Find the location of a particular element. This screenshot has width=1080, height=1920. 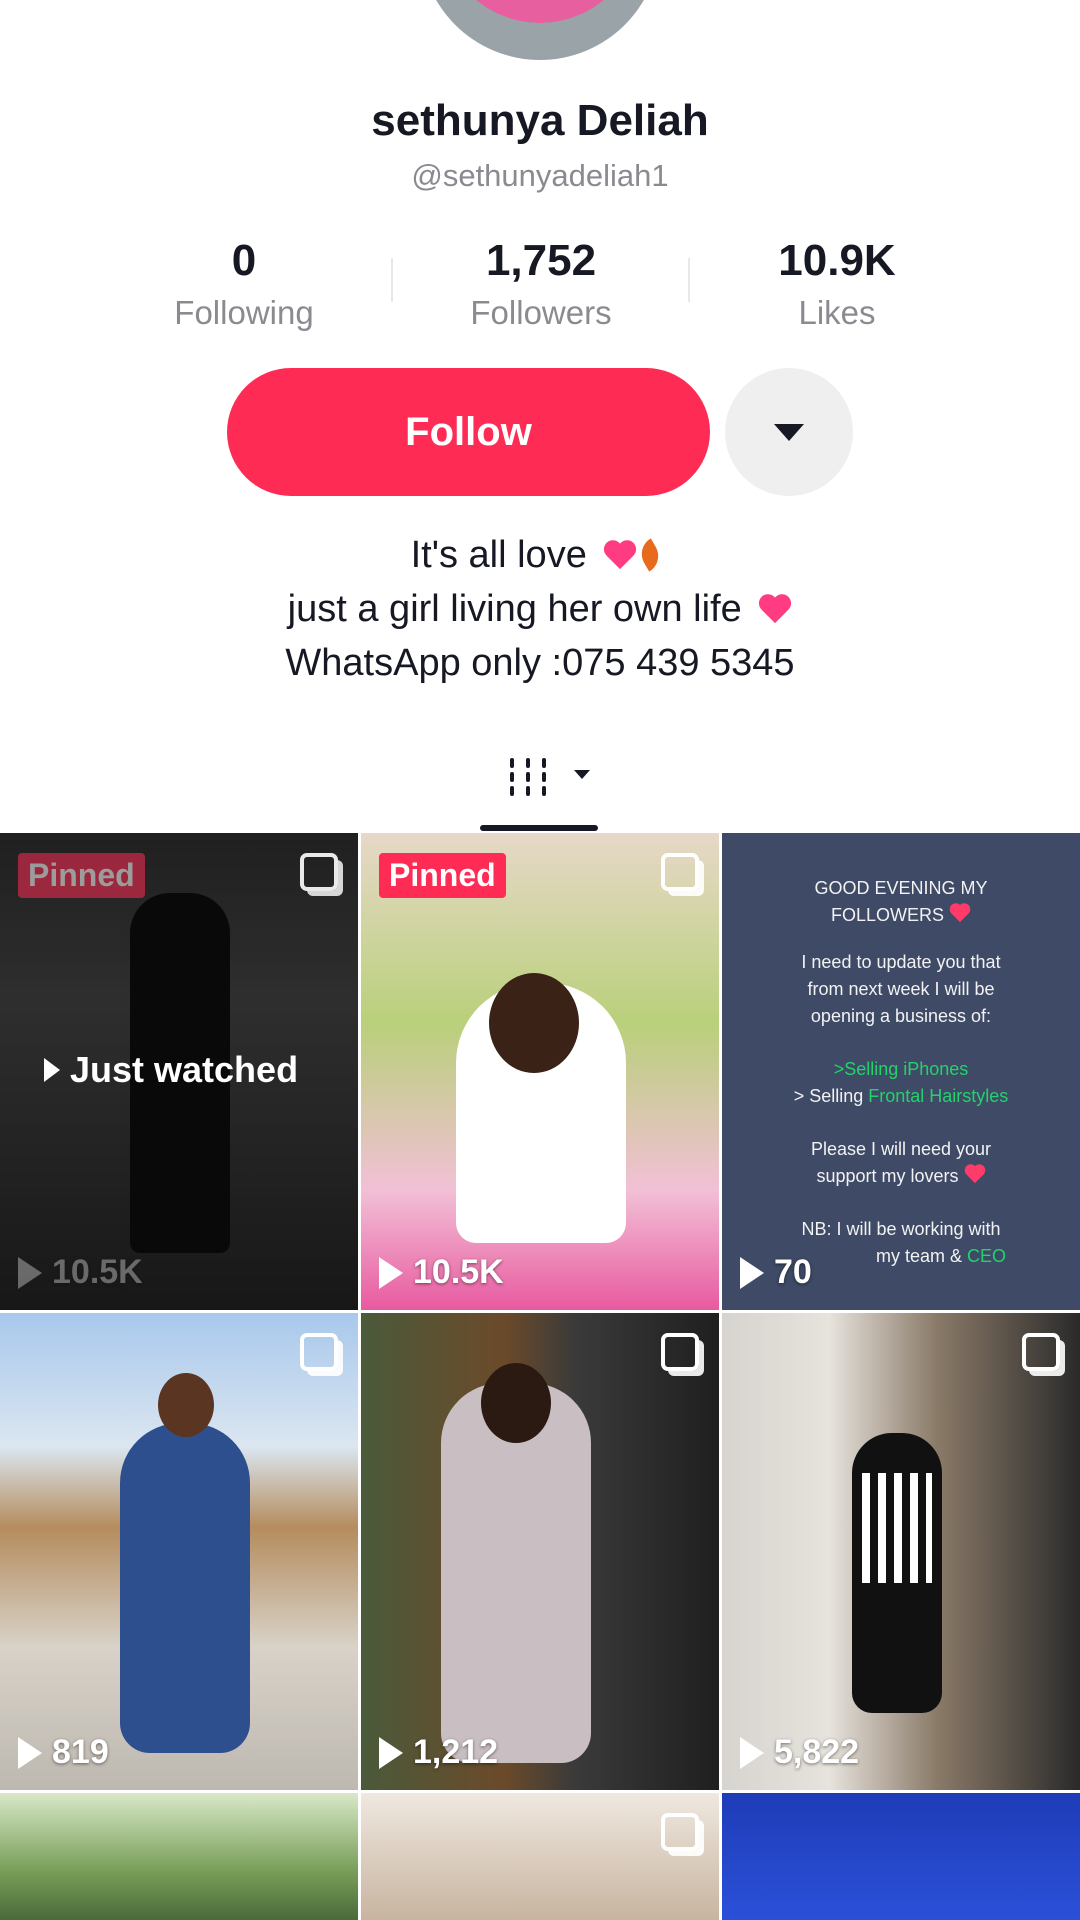

stat-followers: 1,752 Followers is located at coordinates (541, 284).